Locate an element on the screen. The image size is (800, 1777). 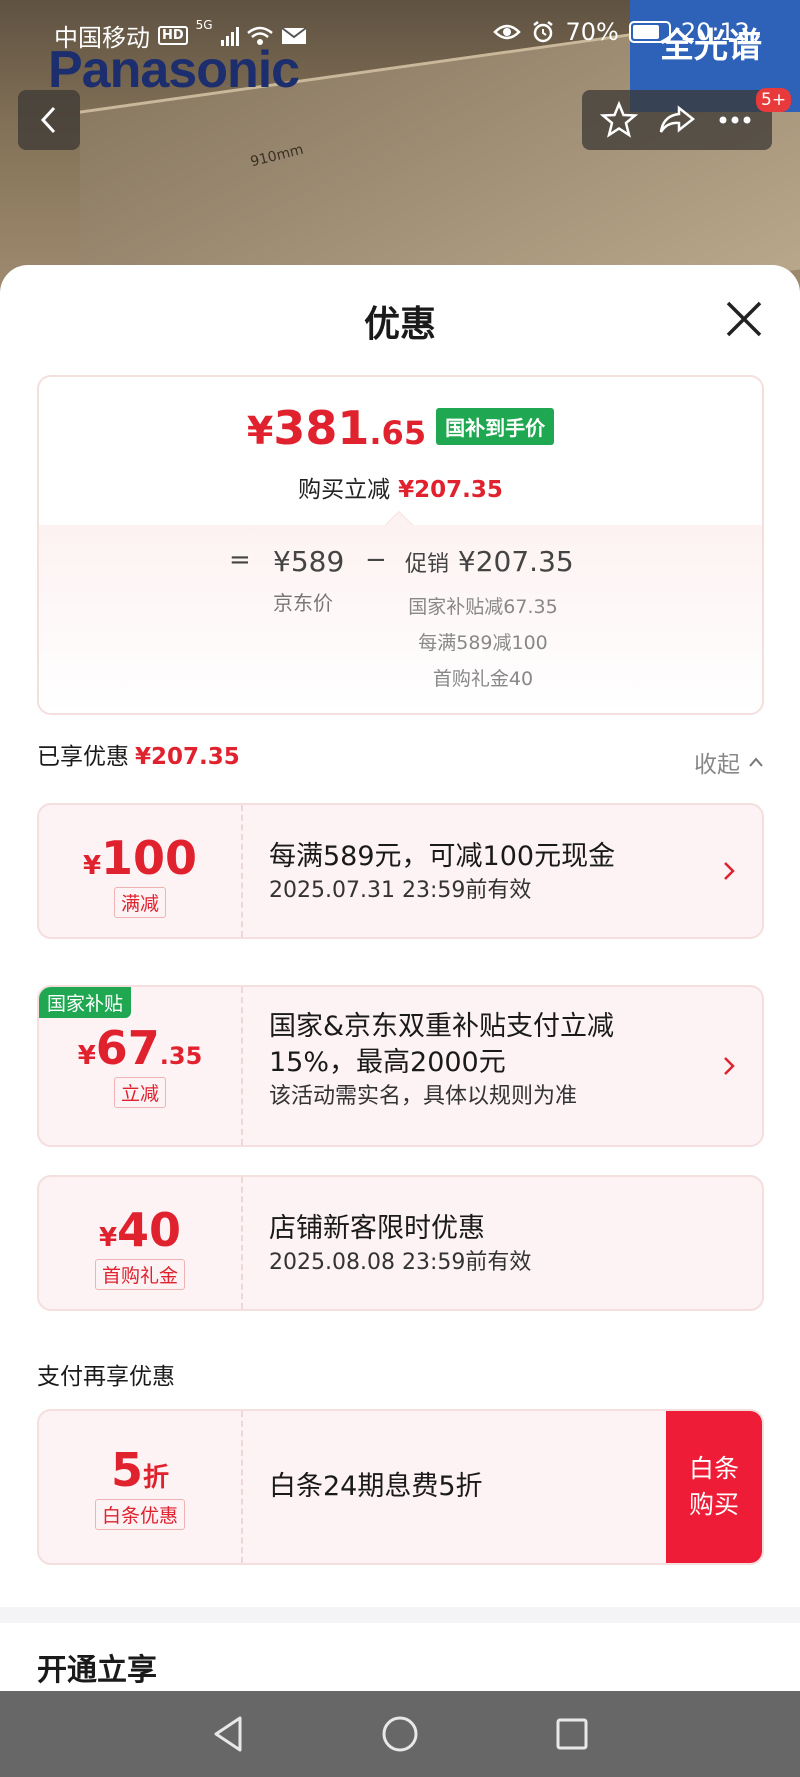
clock: 20:12 is located at coordinates (715, 32).